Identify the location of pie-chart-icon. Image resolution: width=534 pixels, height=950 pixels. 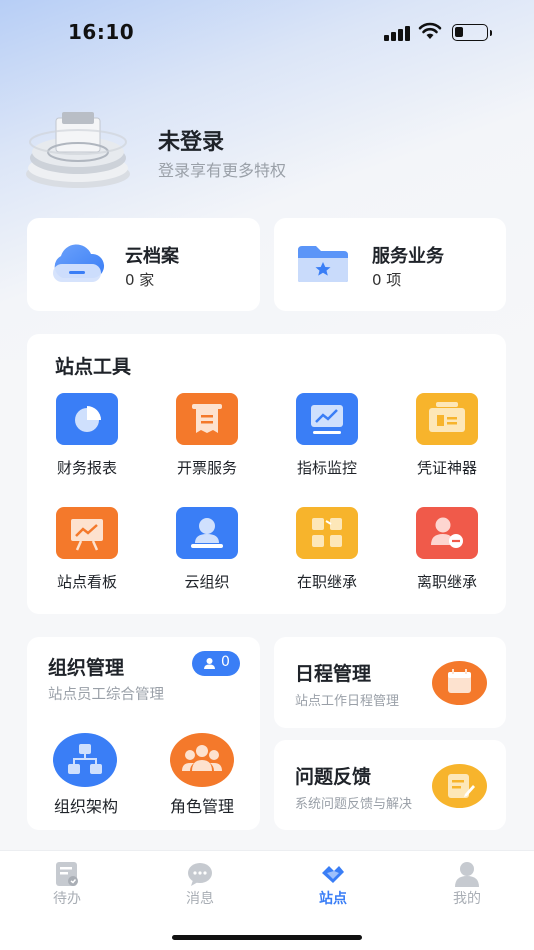
(87, 419).